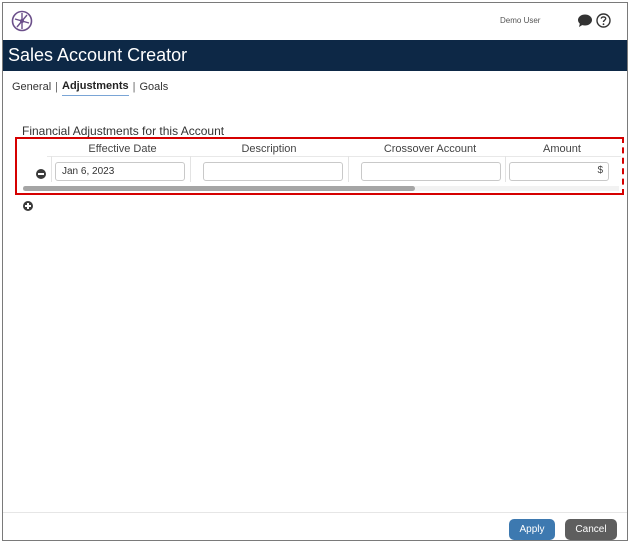  I want to click on compass-logo-icon, so click(22, 21).